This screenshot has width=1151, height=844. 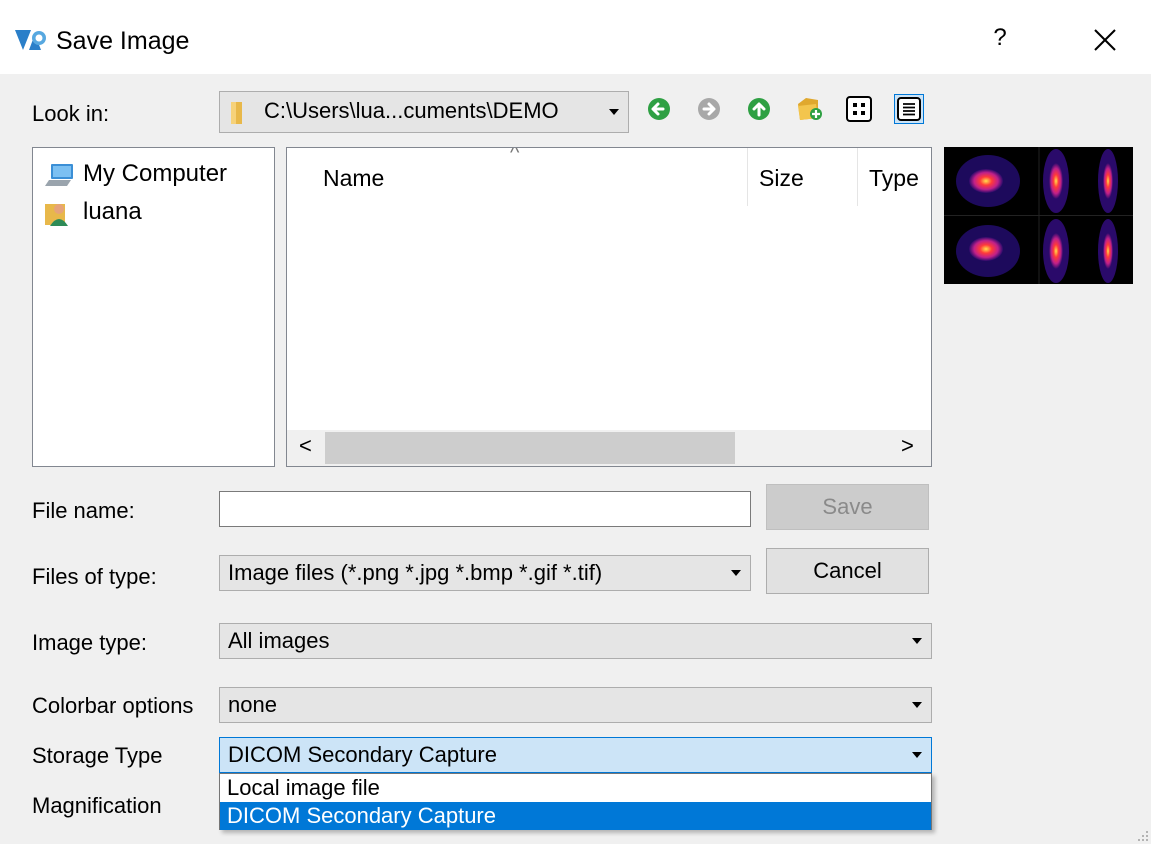 What do you see at coordinates (575, 641) in the screenshot?
I see `image-type-combo: All images` at bounding box center [575, 641].